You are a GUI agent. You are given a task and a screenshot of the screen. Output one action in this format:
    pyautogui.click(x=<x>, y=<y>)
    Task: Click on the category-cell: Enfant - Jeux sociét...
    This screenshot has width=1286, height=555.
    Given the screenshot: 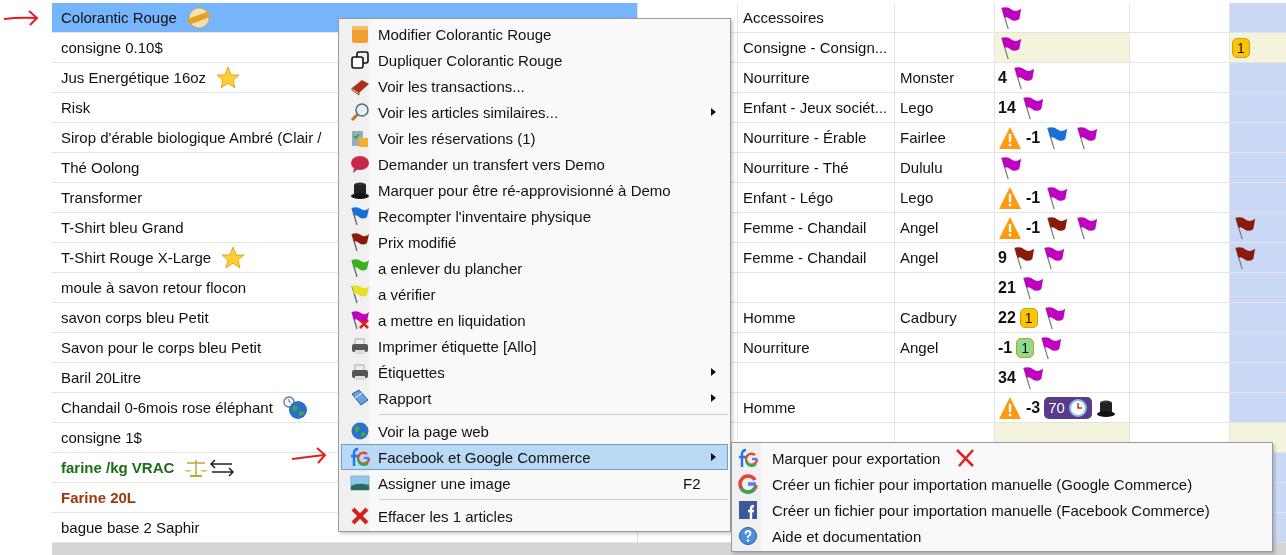 What is the action you would take?
    pyautogui.click(x=816, y=107)
    